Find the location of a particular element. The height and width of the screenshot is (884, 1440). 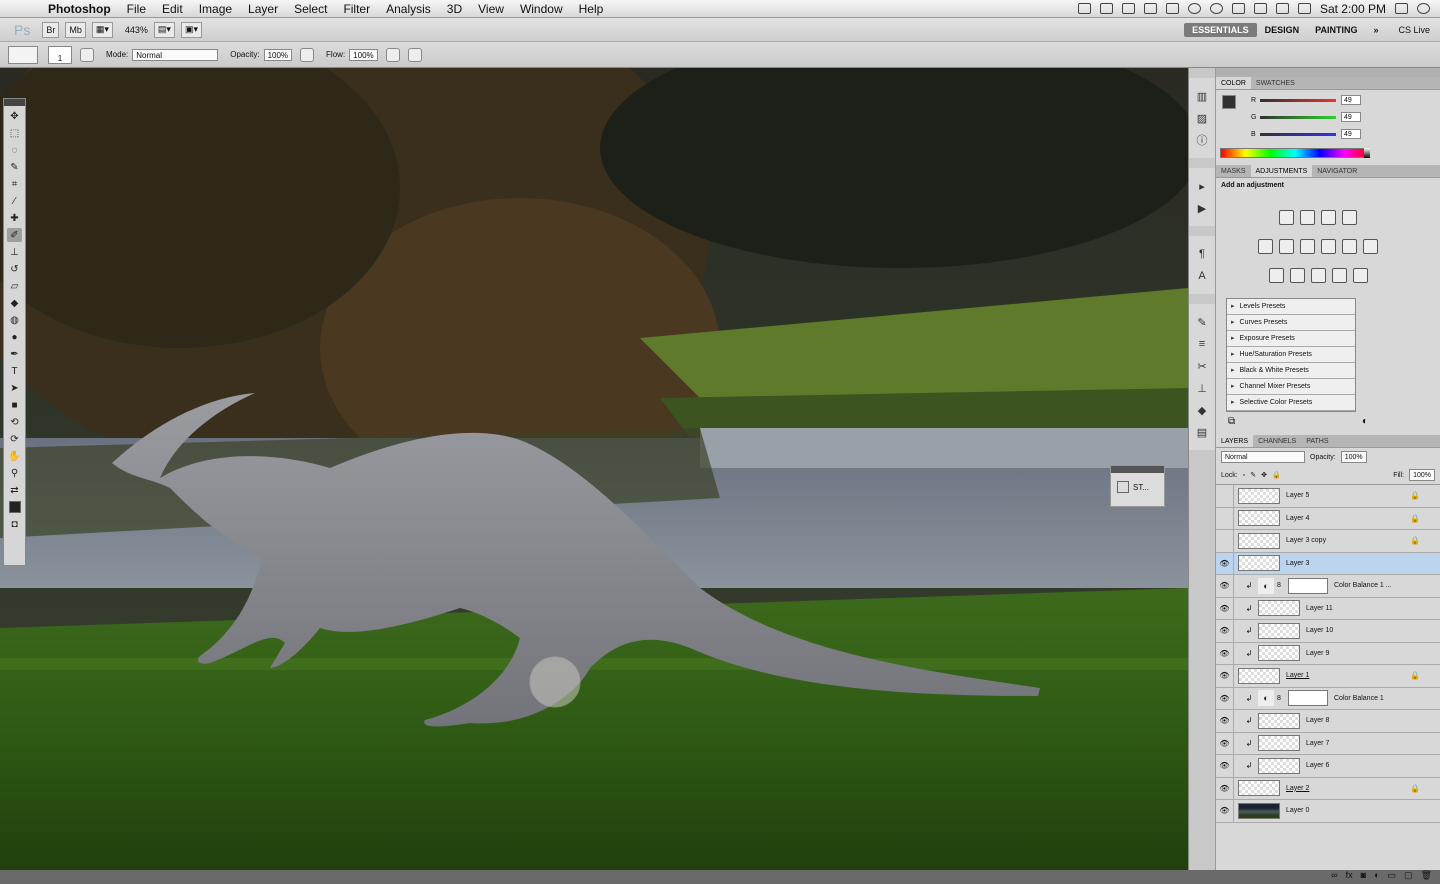

quick-mask-icon: ◘ is located at coordinates (14, 524).